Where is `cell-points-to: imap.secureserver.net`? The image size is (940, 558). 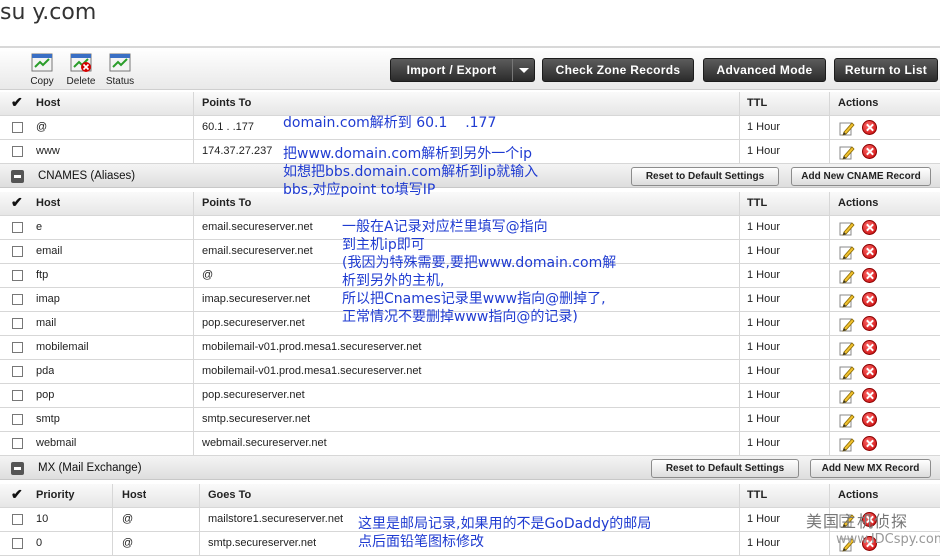 cell-points-to: imap.secureserver.net is located at coordinates (256, 299).